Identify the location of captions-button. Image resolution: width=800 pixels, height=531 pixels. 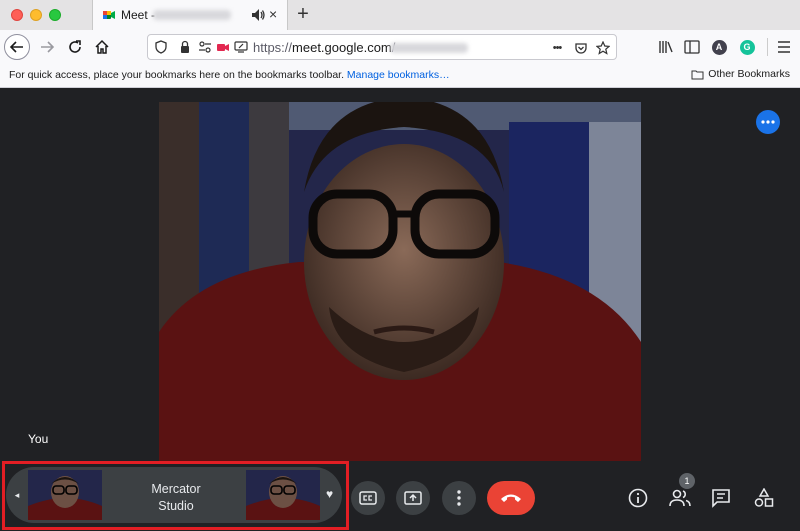
(368, 498).